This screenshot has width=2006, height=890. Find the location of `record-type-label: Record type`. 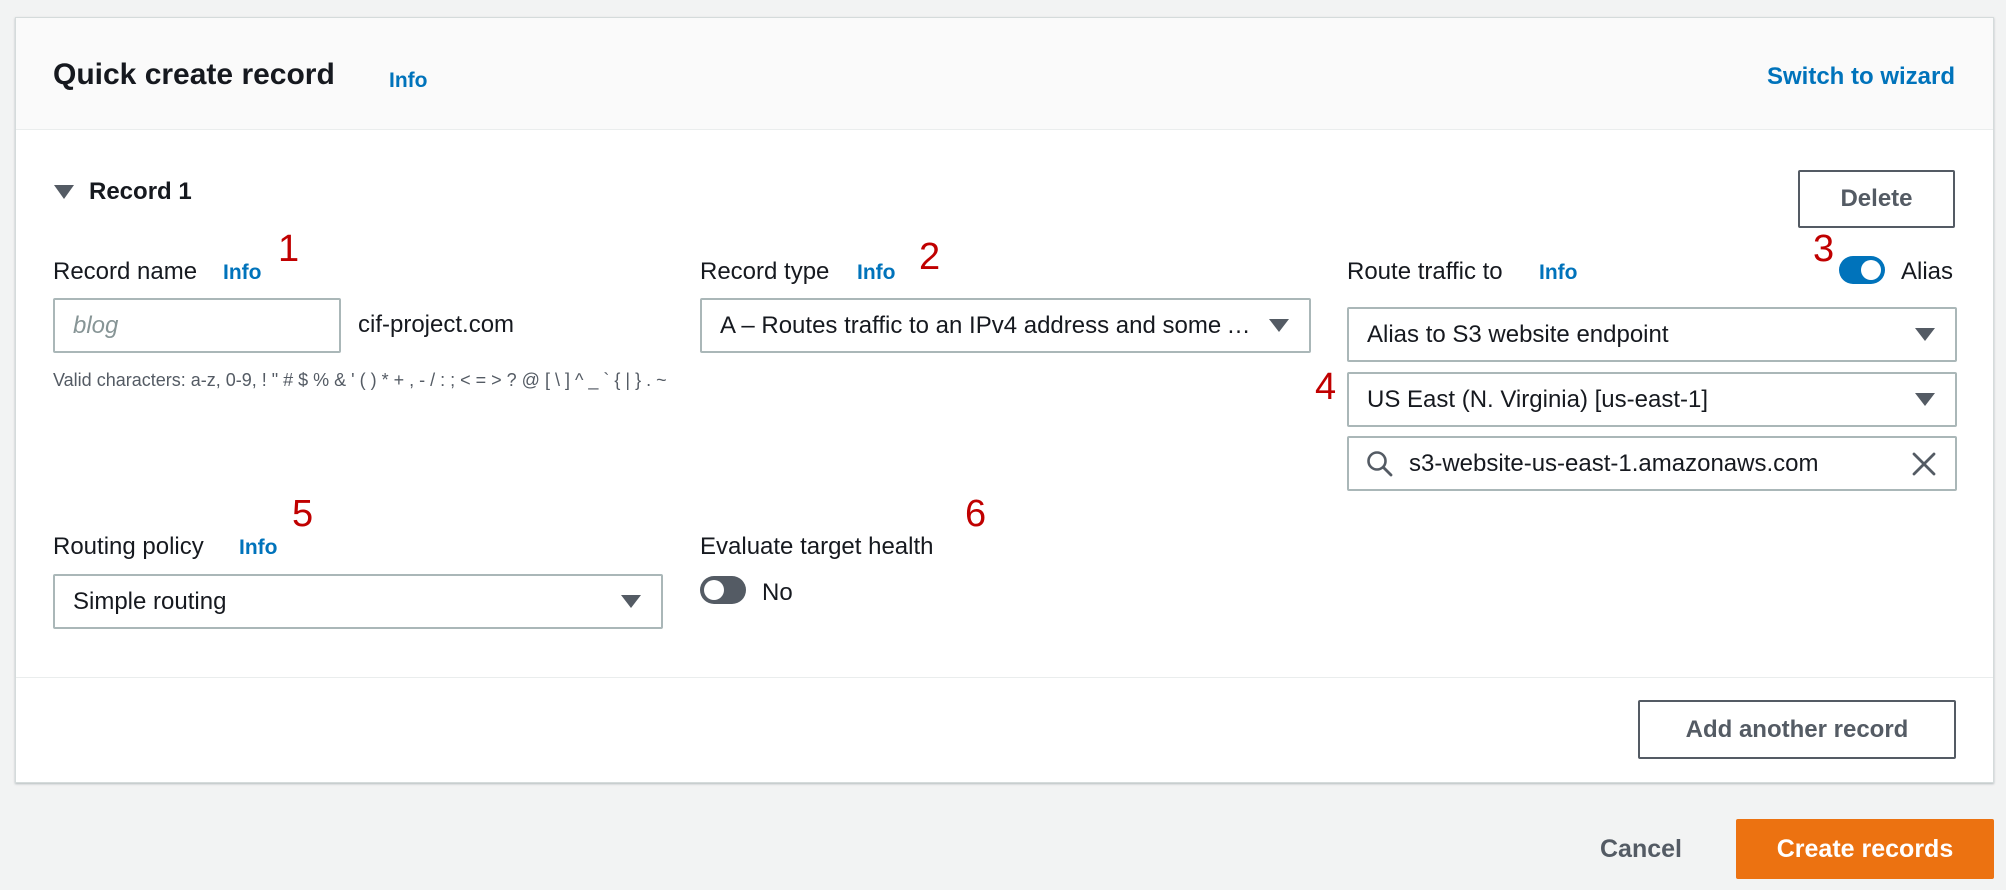

record-type-label: Record type is located at coordinates (765, 271).